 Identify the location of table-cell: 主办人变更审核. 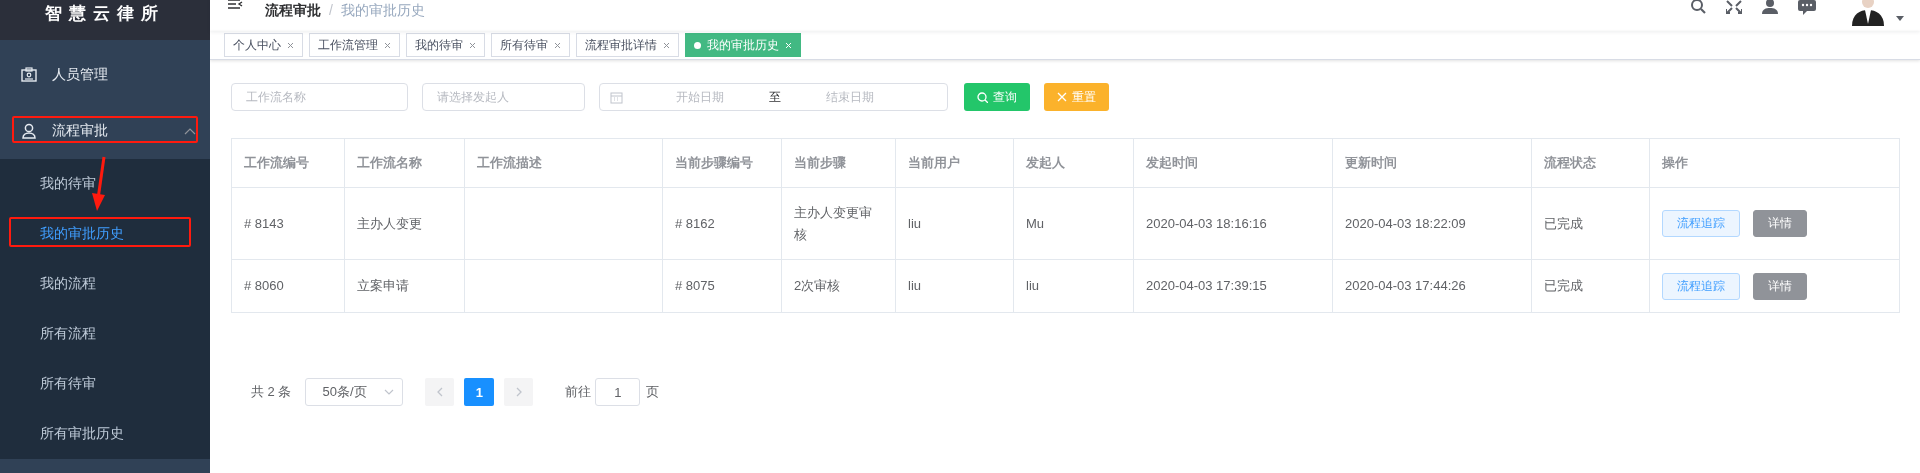
(838, 223).